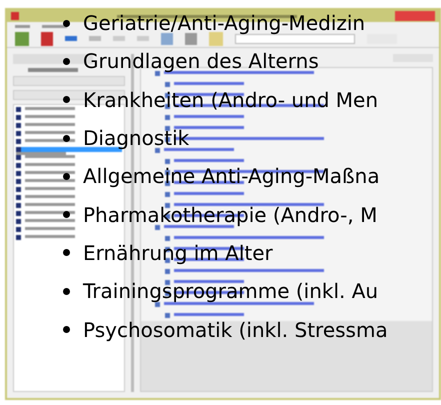  I want to click on list-item: Diagnostik, so click(136, 138).